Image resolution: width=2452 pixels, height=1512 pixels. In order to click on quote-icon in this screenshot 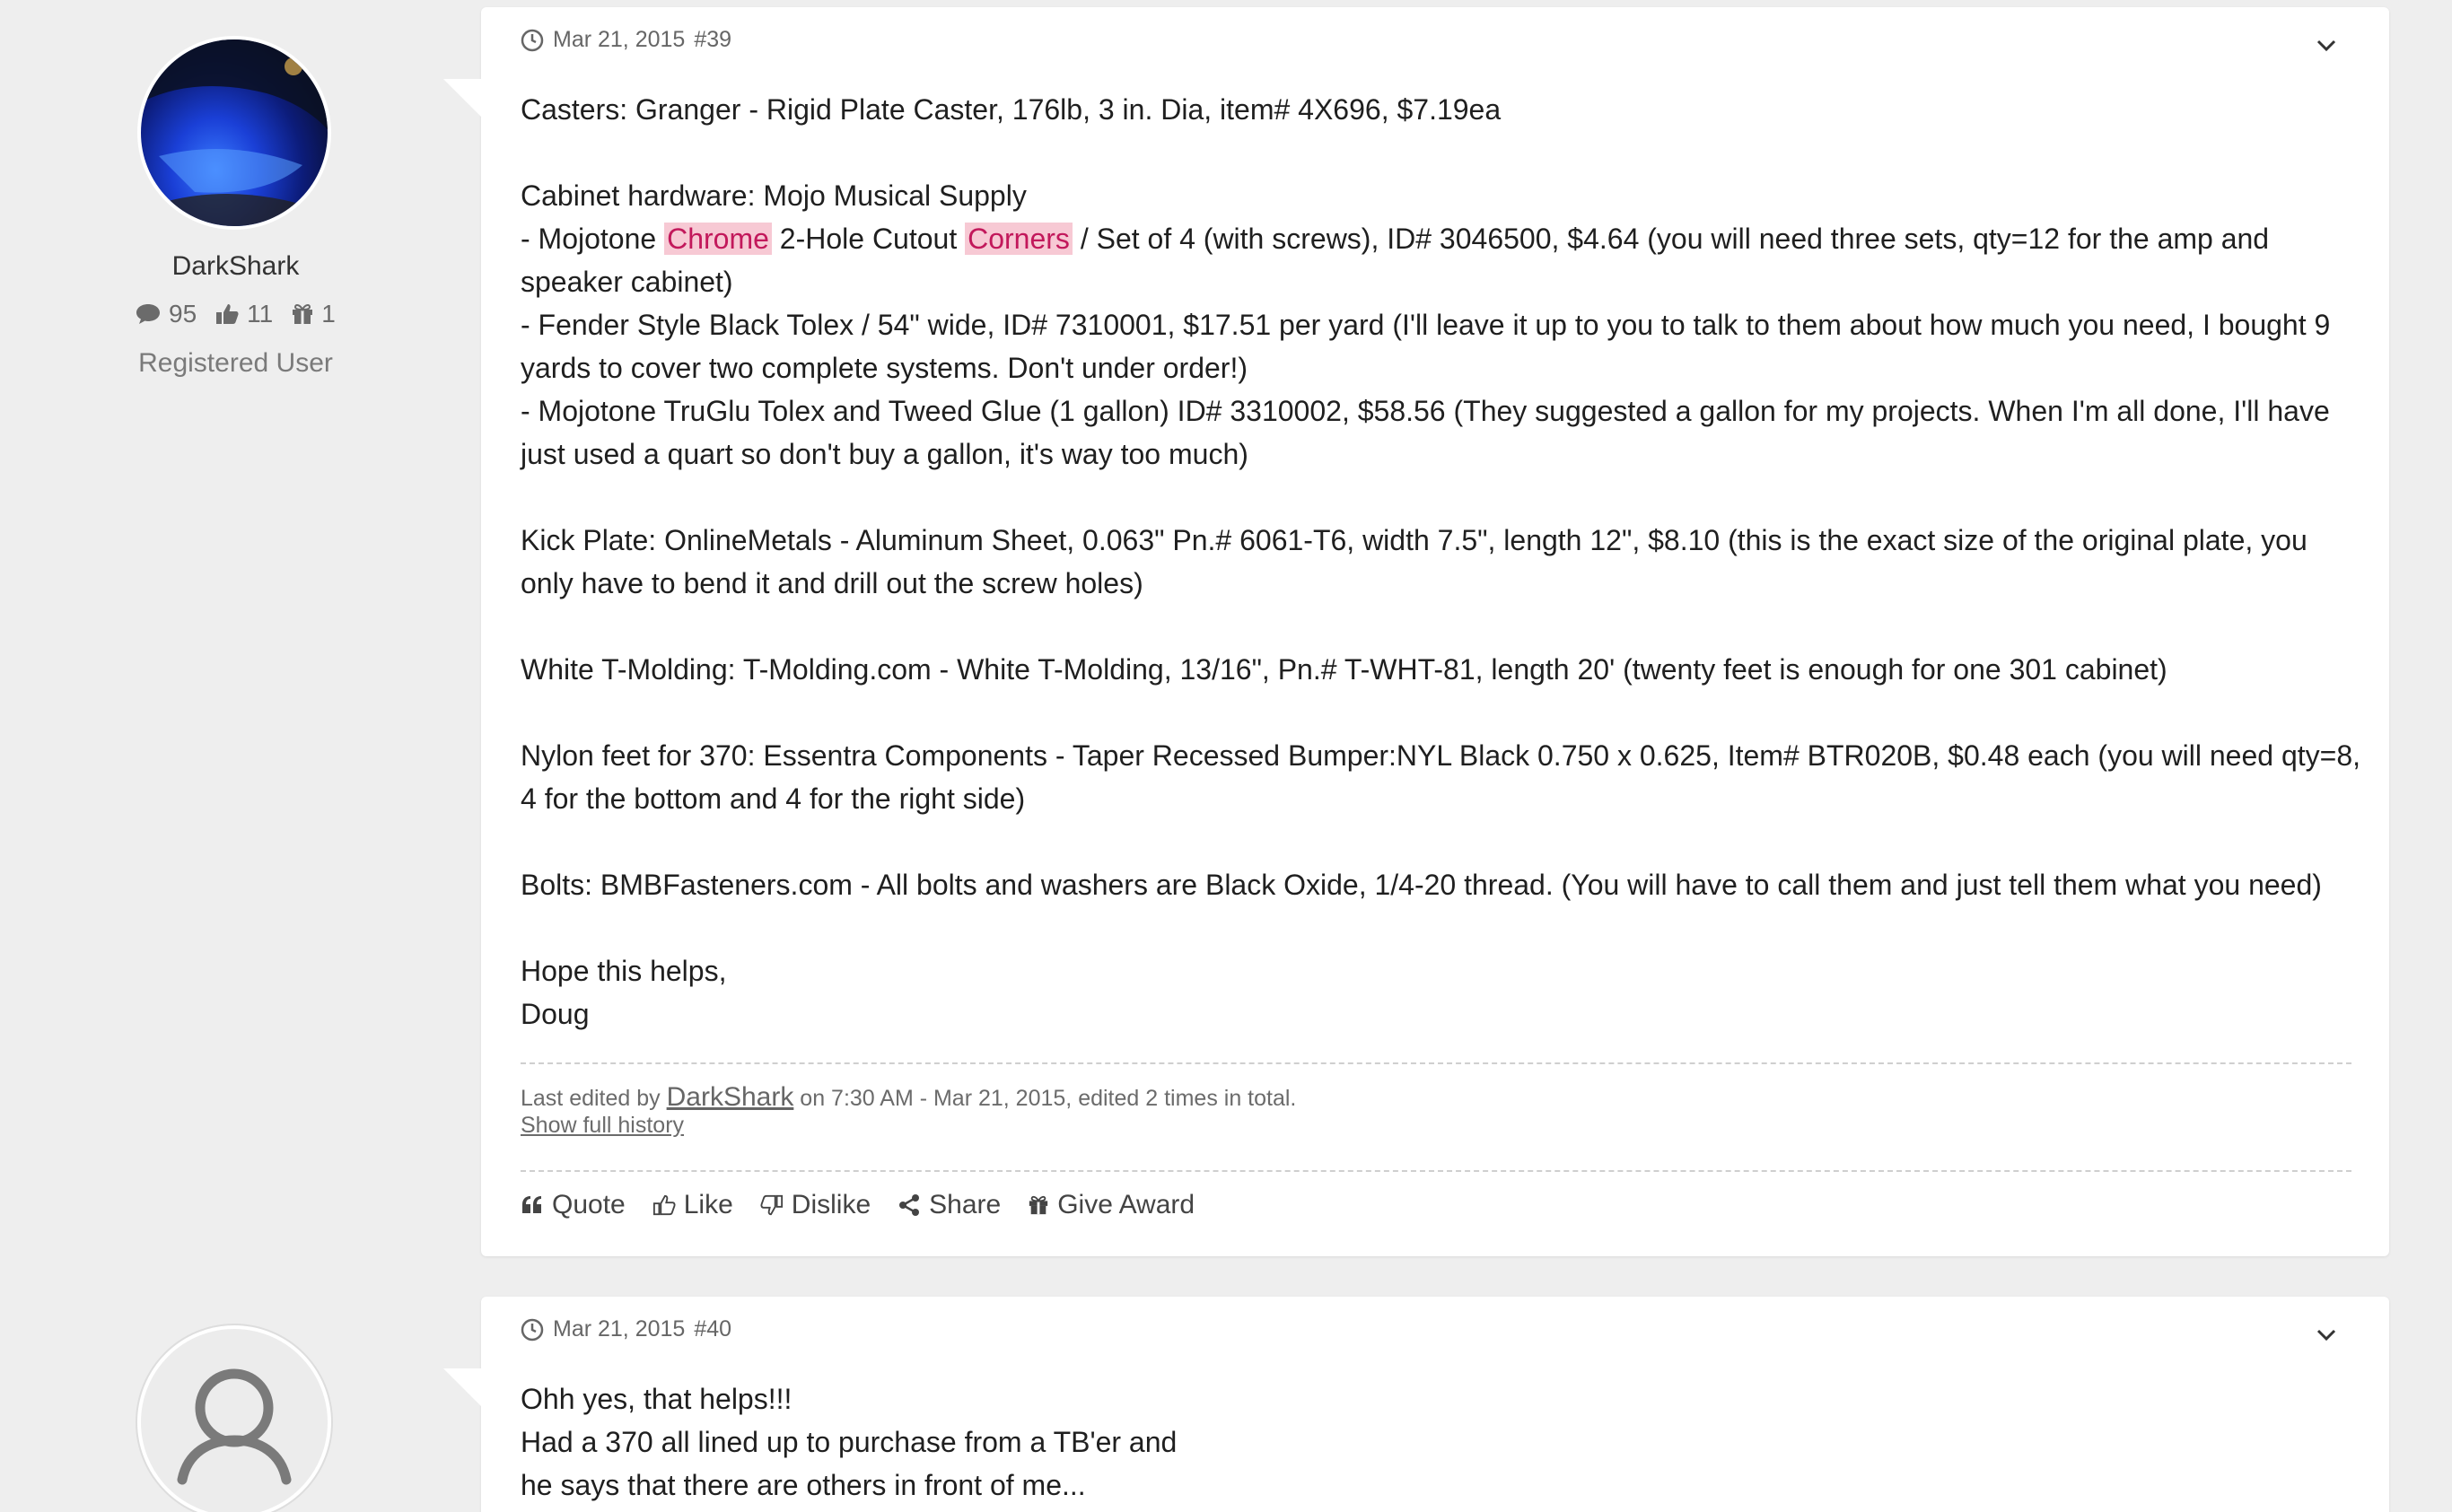, I will do `click(533, 1205)`.